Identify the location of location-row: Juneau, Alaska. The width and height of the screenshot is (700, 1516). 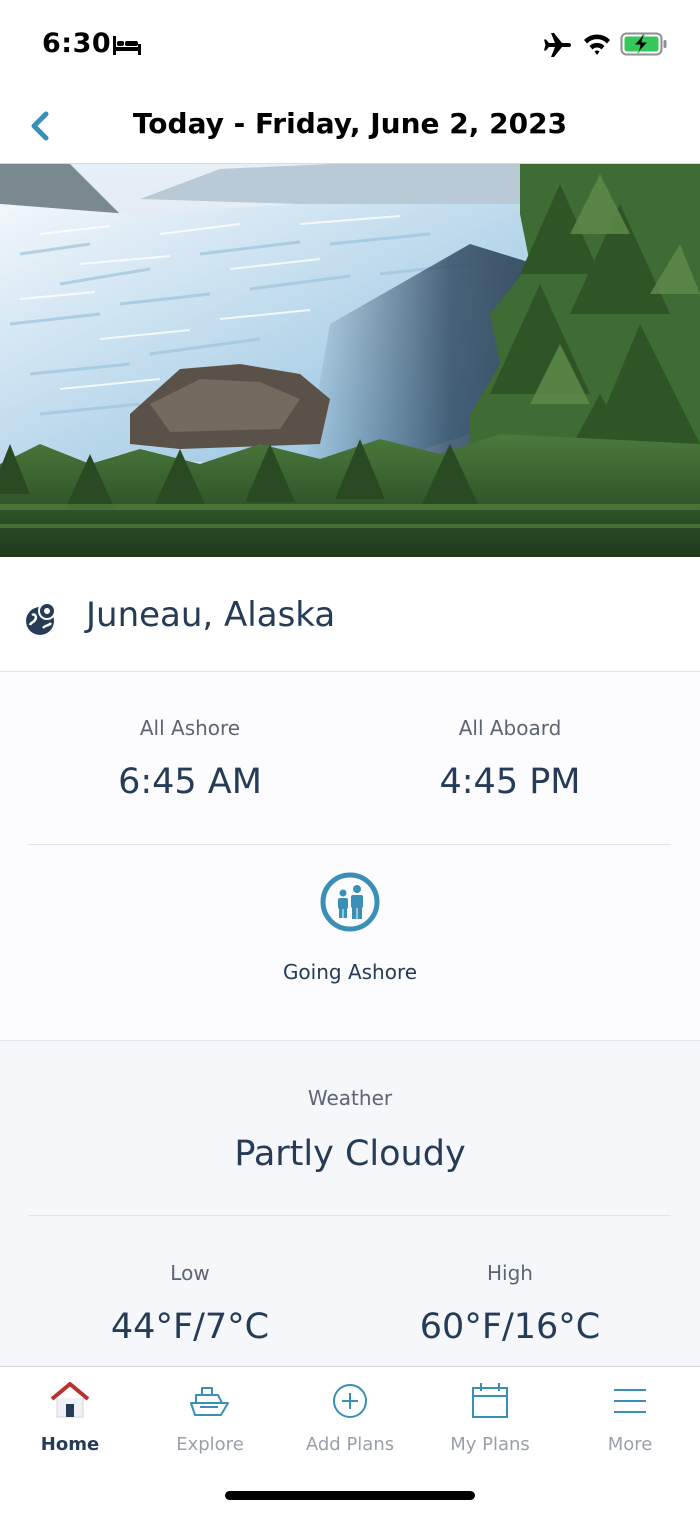
(350, 614).